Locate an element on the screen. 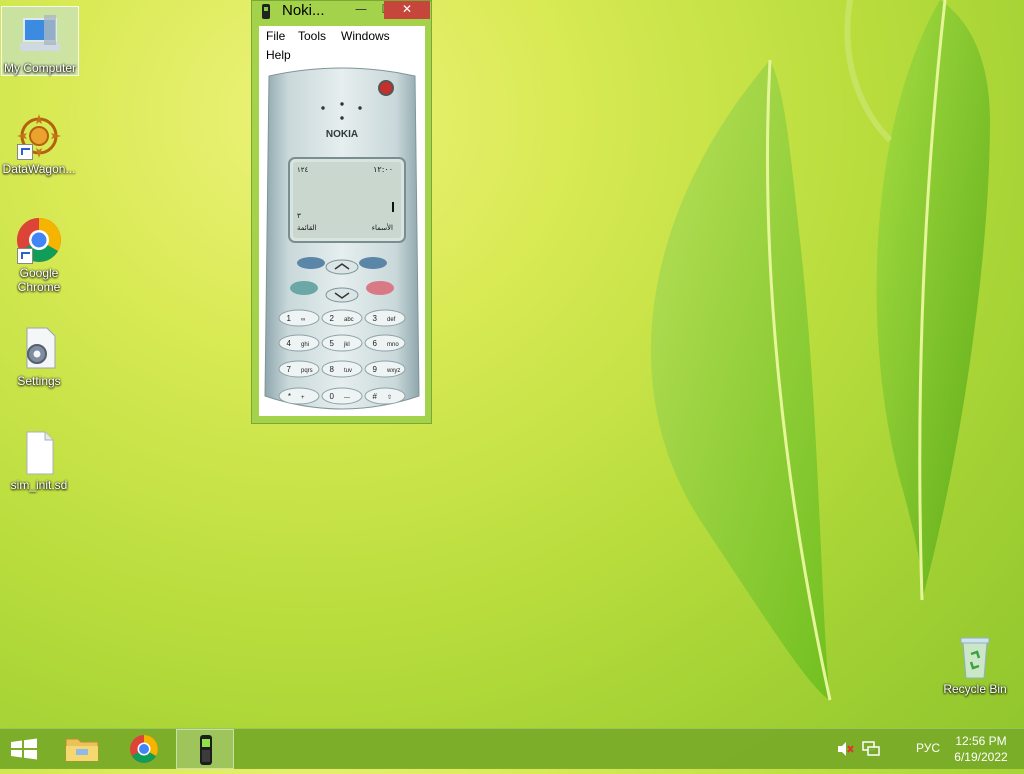  taskbar-nokia-emulator is located at coordinates (205, 749).